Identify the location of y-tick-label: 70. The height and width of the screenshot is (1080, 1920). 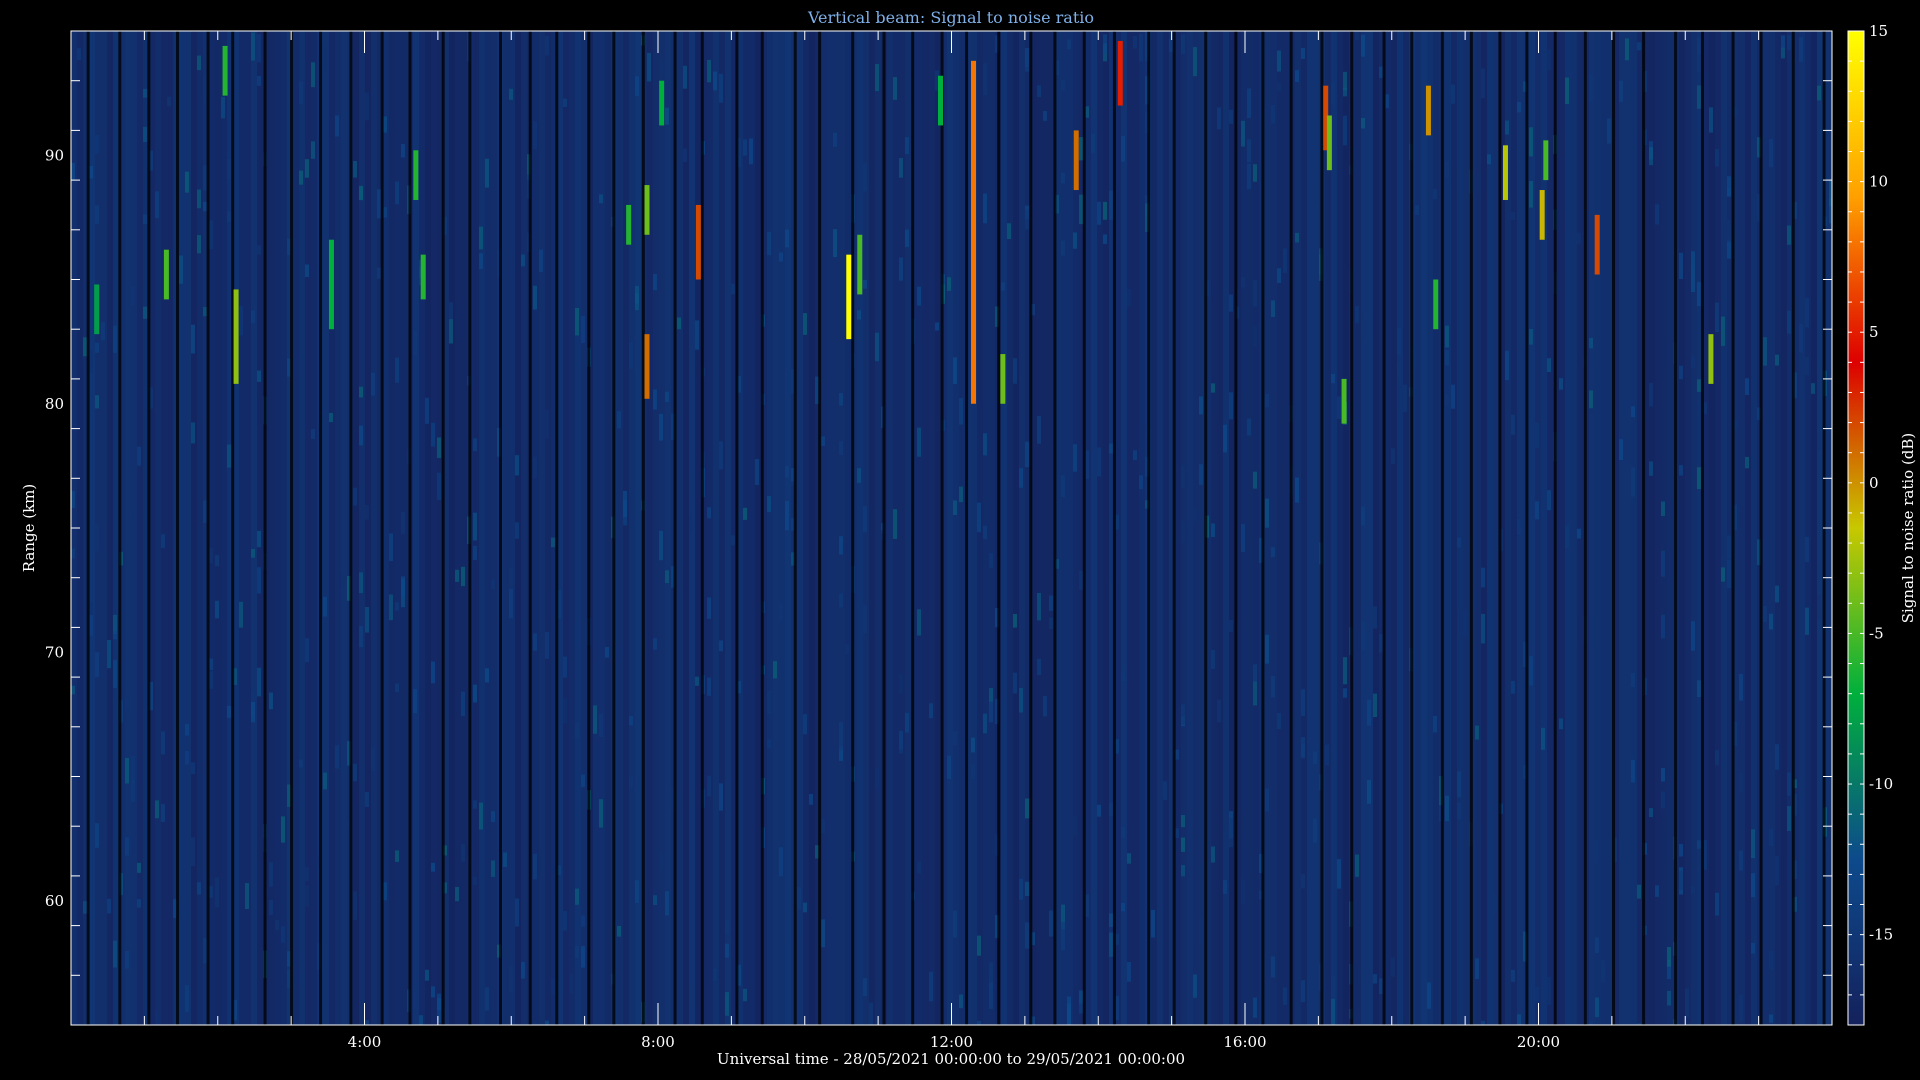
(54, 652).